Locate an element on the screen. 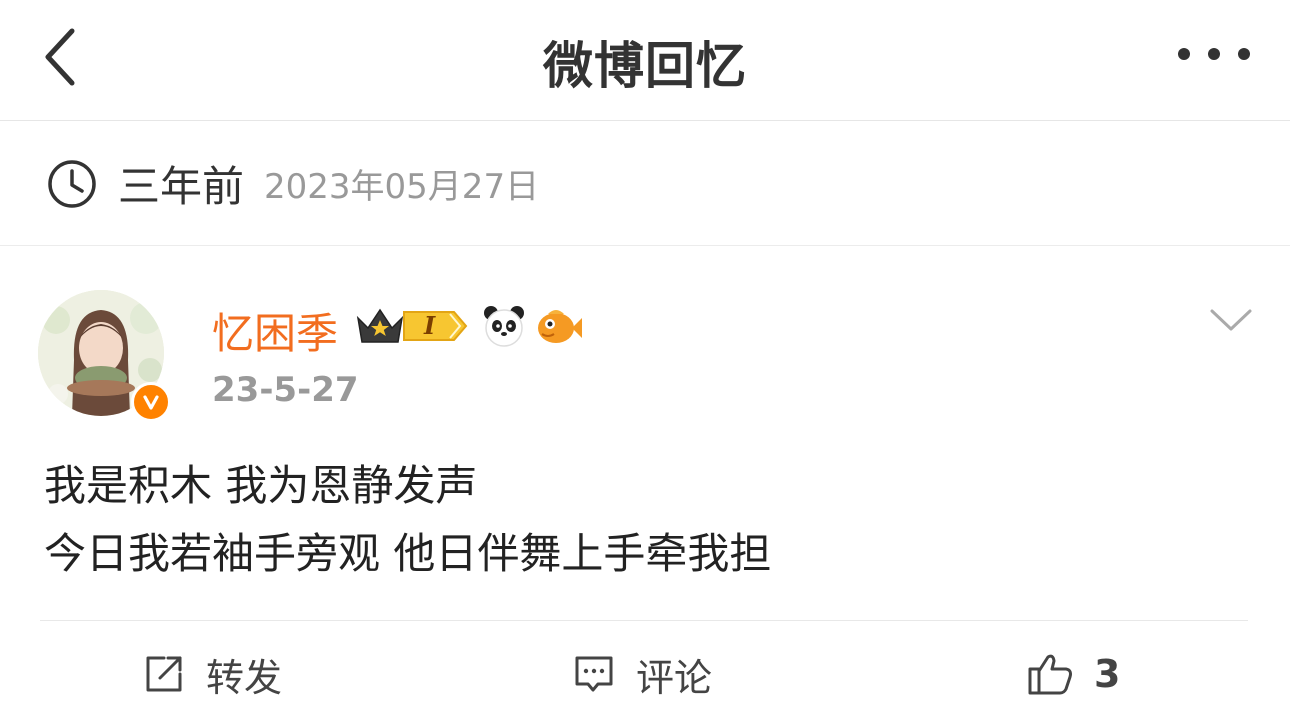 The height and width of the screenshot is (725, 1290). comment-label: 评论 is located at coordinates (674, 677).